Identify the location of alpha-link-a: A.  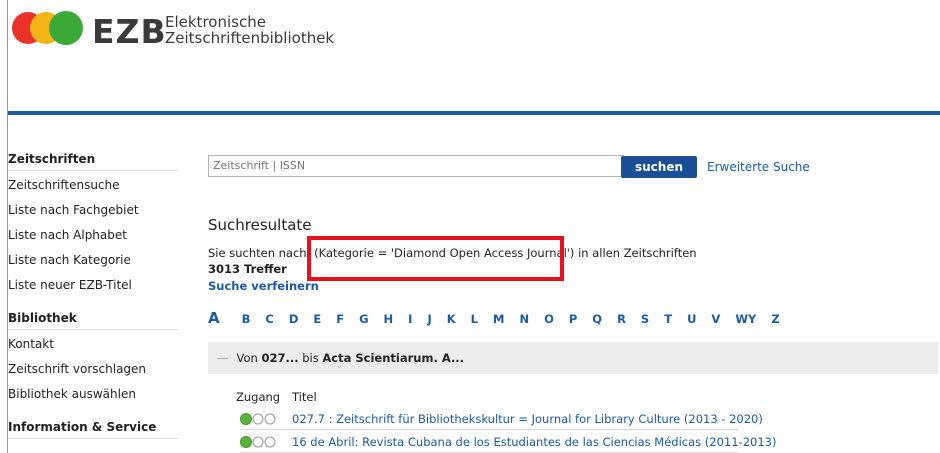
(214, 318).